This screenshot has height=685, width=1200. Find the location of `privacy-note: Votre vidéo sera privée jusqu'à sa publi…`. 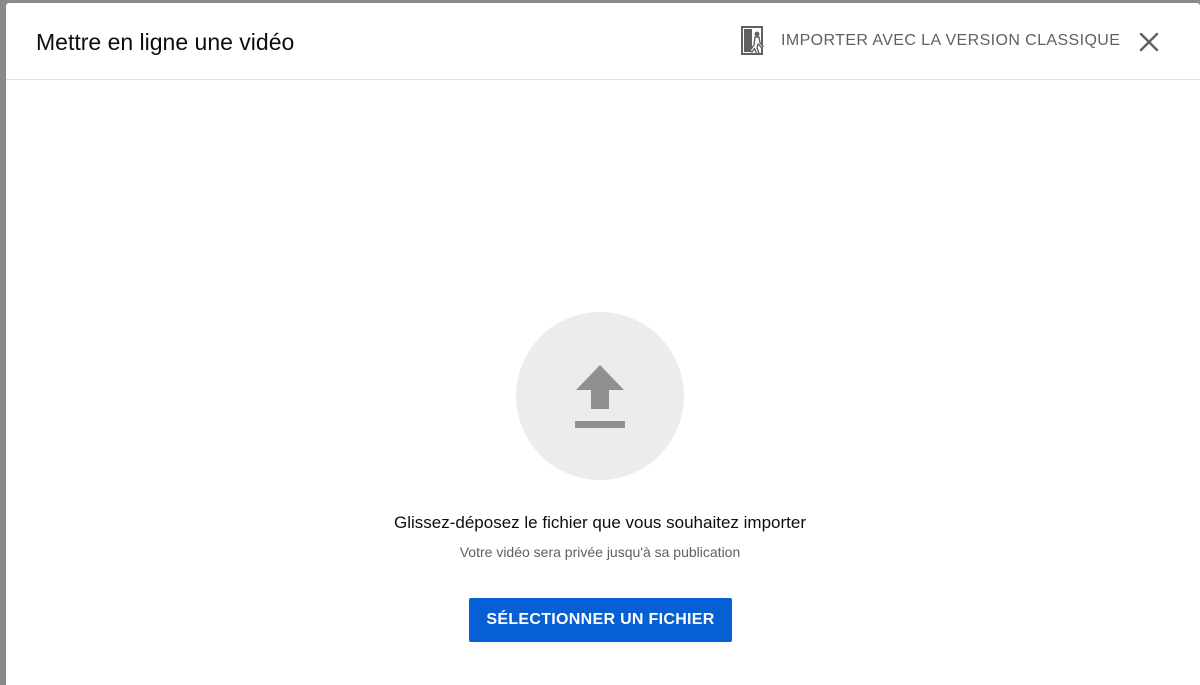

privacy-note: Votre vidéo sera privée jusqu'à sa publi… is located at coordinates (600, 552).